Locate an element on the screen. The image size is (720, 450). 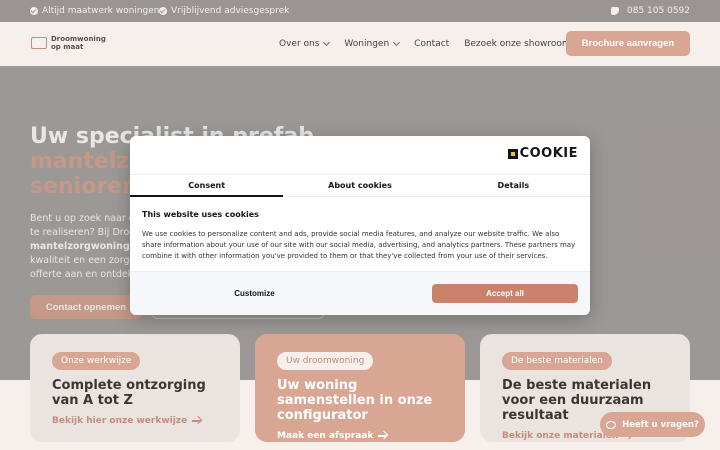
card-link: Maak een afspraak is located at coordinates (360, 436).